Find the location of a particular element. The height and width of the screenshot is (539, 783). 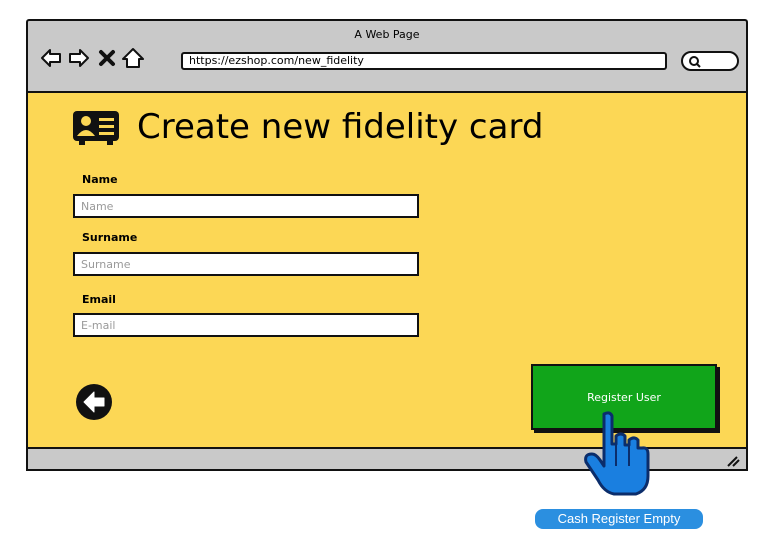

email-label: Email is located at coordinates (99, 299).